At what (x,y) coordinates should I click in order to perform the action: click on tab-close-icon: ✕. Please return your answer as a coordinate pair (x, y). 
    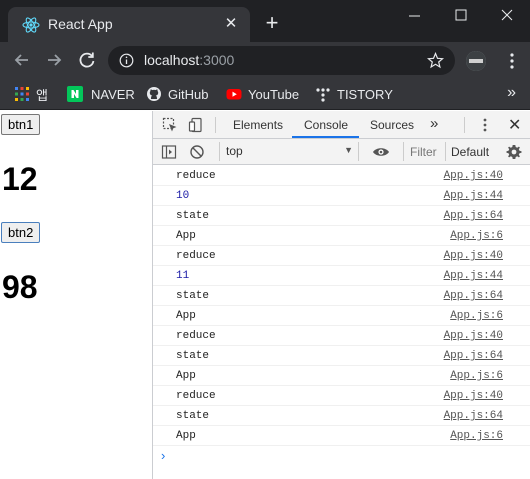
    Looking at the image, I should click on (231, 24).